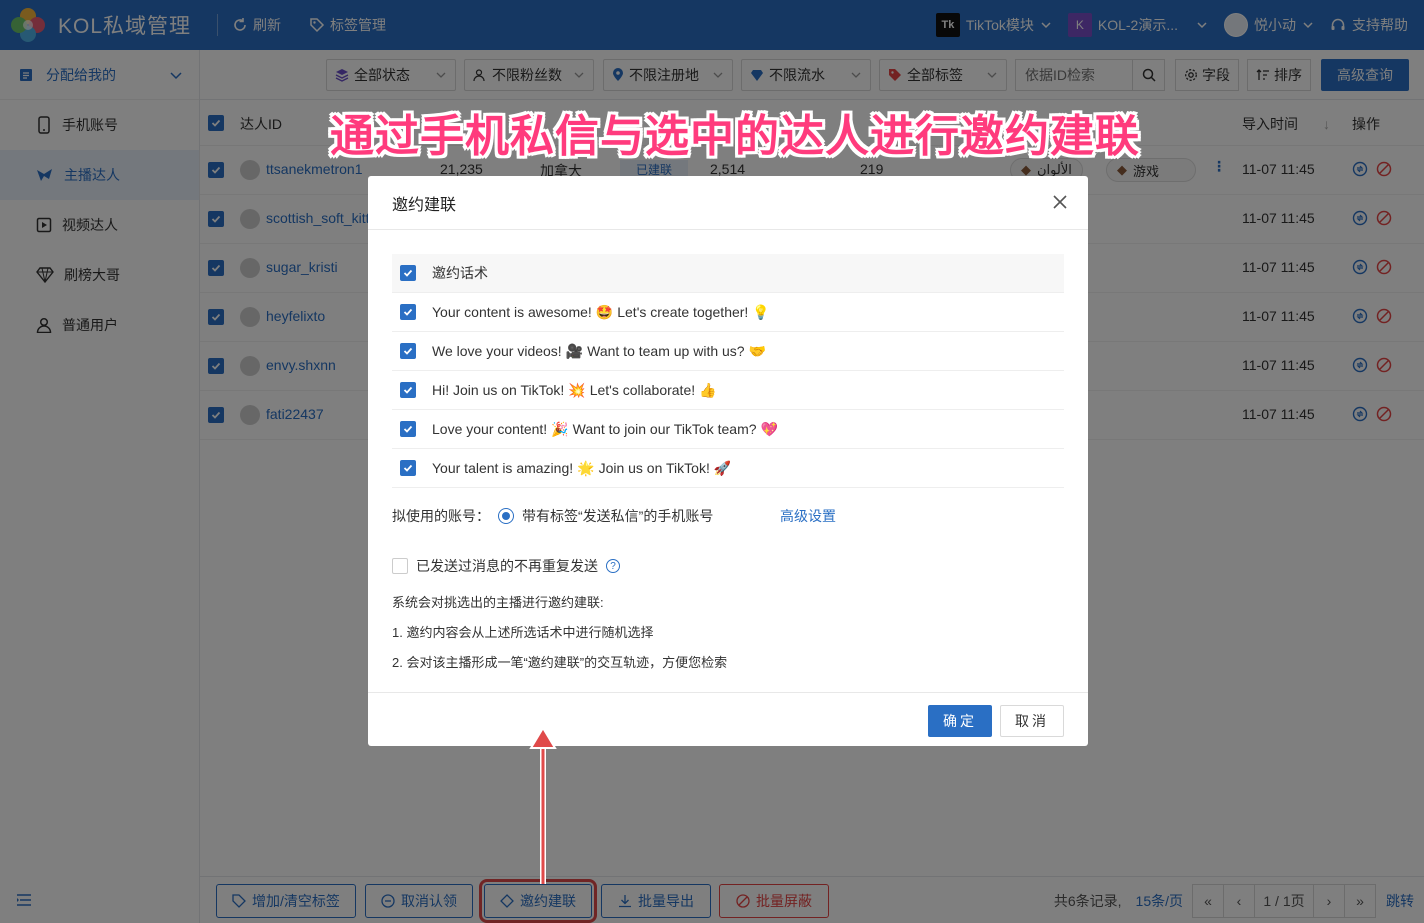 The width and height of the screenshot is (1424, 923). What do you see at coordinates (586, 467) in the screenshot?
I see `emoji-star: 🌟` at bounding box center [586, 467].